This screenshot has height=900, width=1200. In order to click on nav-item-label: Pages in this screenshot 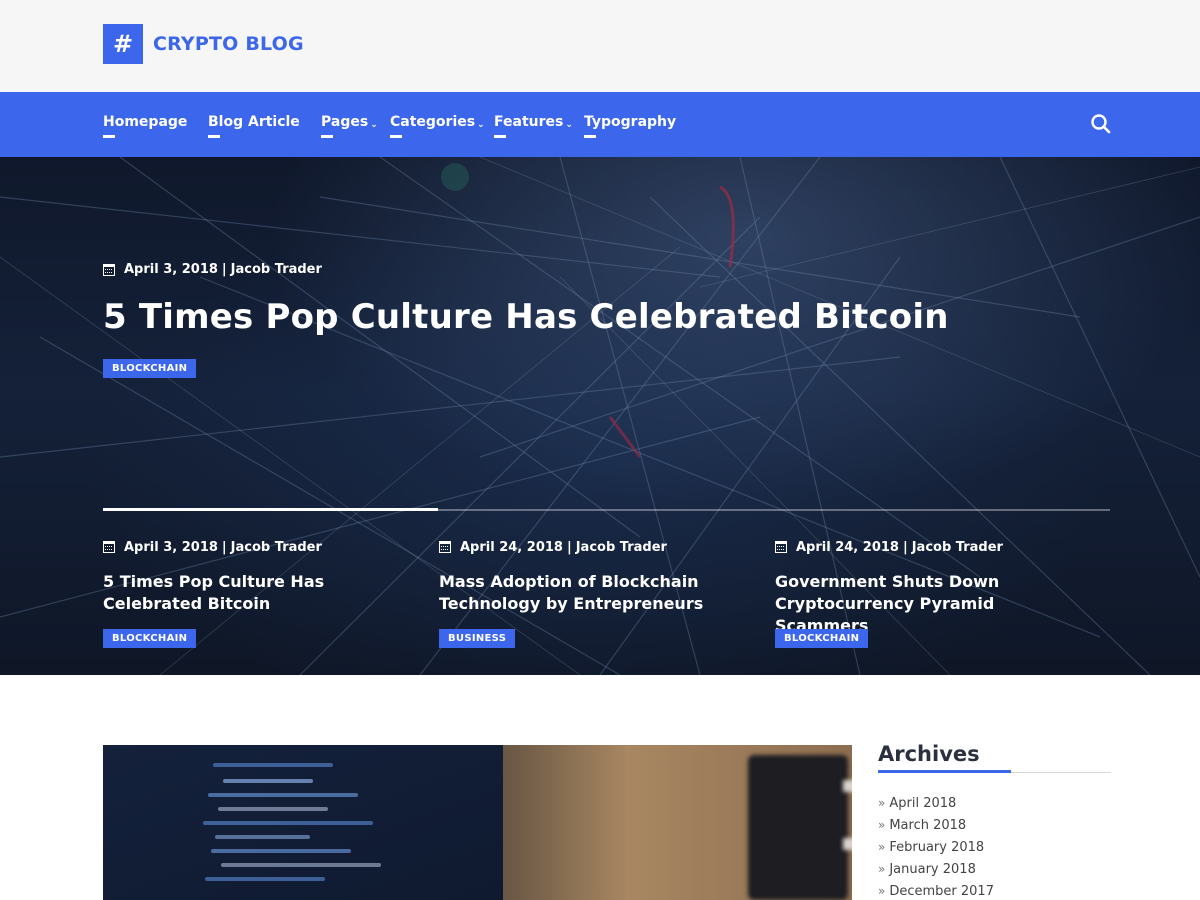, I will do `click(345, 122)`.